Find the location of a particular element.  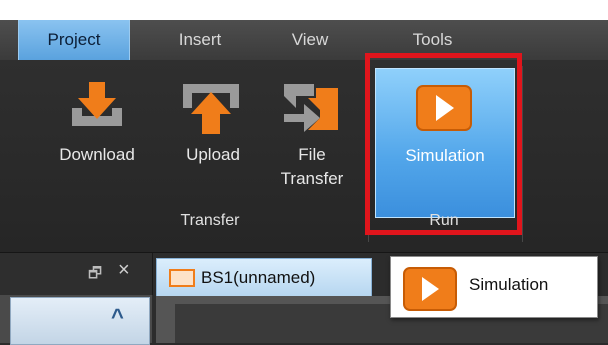

tab-project: Project is located at coordinates (74, 40).